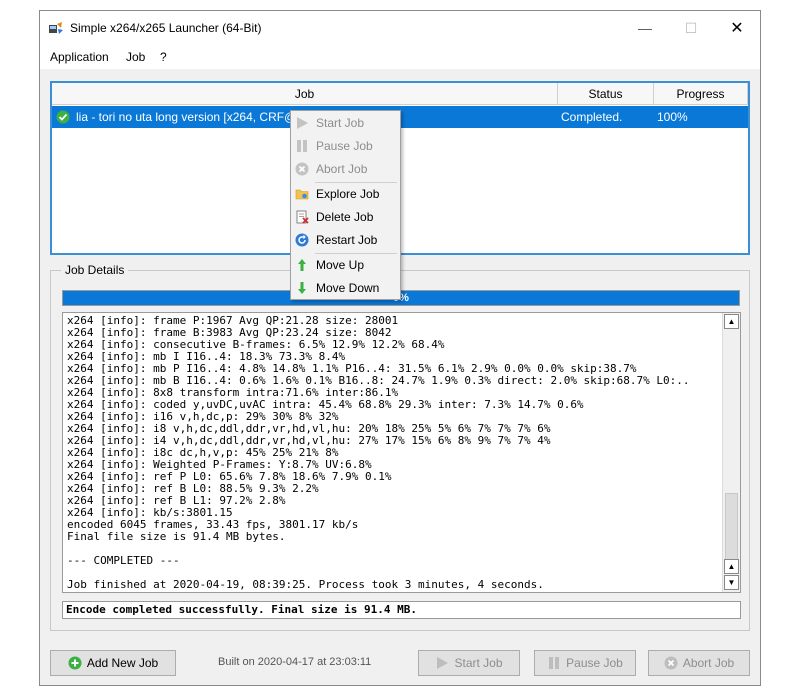 The image size is (800, 700). Describe the element at coordinates (400, 28) in the screenshot. I see `title-bar: Simple x264/x265 Launcher (64-Bit) — ☐ ✕` at that location.